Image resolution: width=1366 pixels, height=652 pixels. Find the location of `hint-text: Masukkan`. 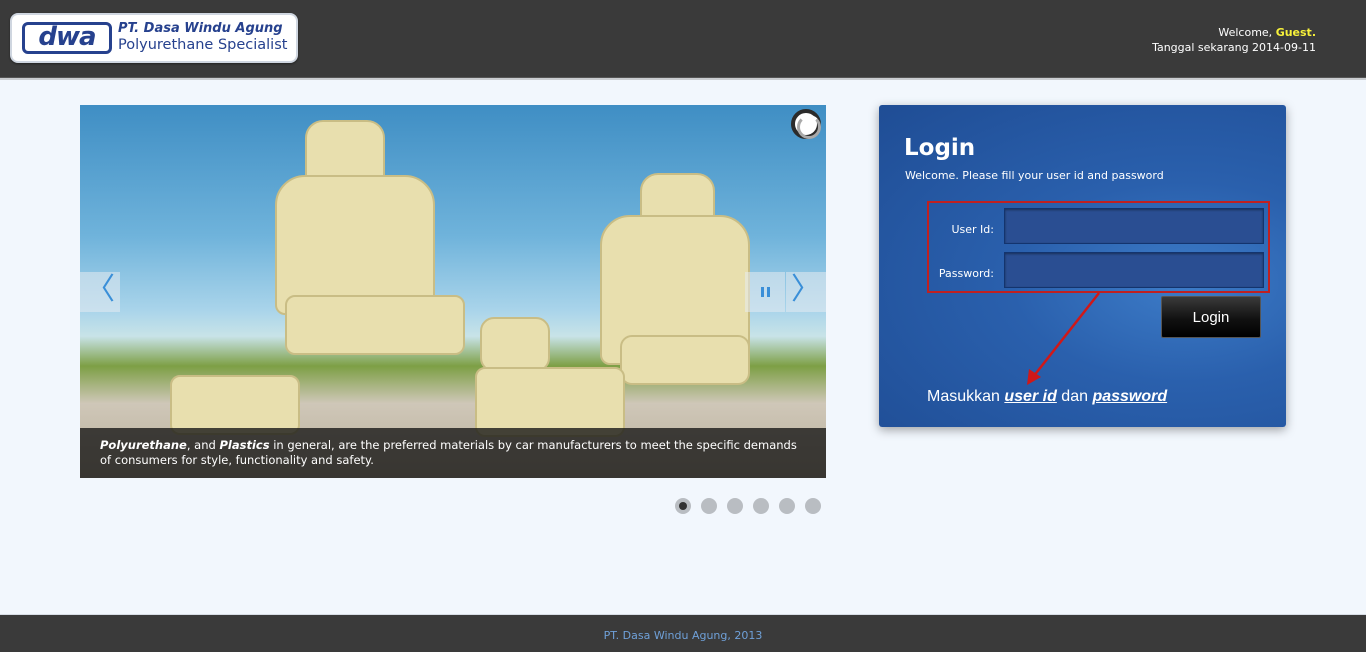

hint-text: Masukkan is located at coordinates (966, 396).